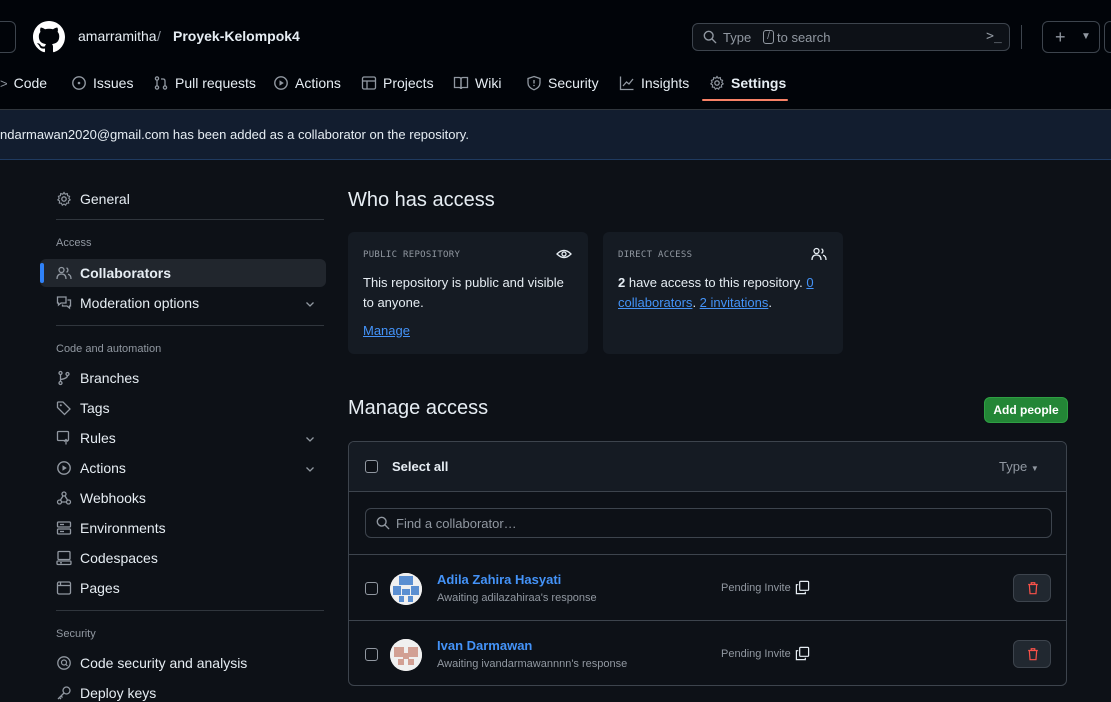 Image resolution: width=1111 pixels, height=702 pixels. What do you see at coordinates (484, 645) in the screenshot?
I see `collaborator-name-link: Ivan Darmawan` at bounding box center [484, 645].